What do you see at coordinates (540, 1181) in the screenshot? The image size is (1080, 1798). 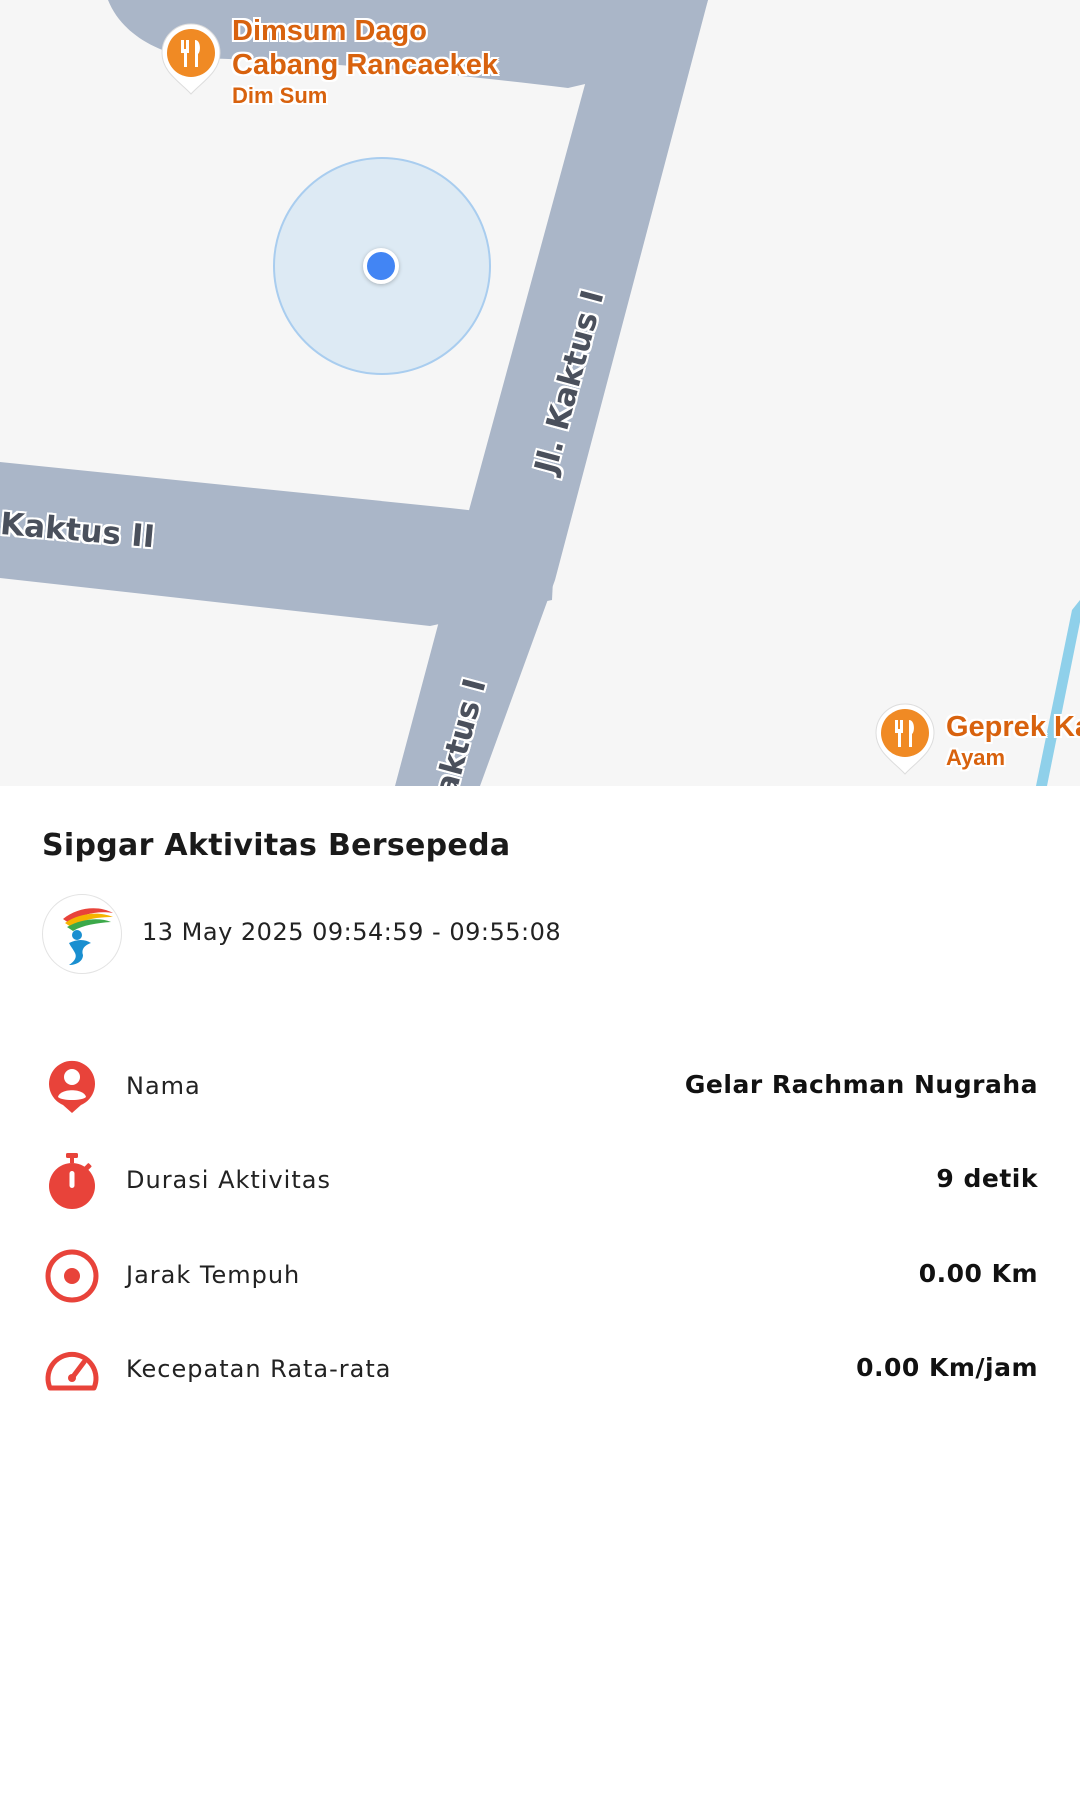 I see `stat-row-durasi: Durasi Aktivitas 9 detik` at bounding box center [540, 1181].